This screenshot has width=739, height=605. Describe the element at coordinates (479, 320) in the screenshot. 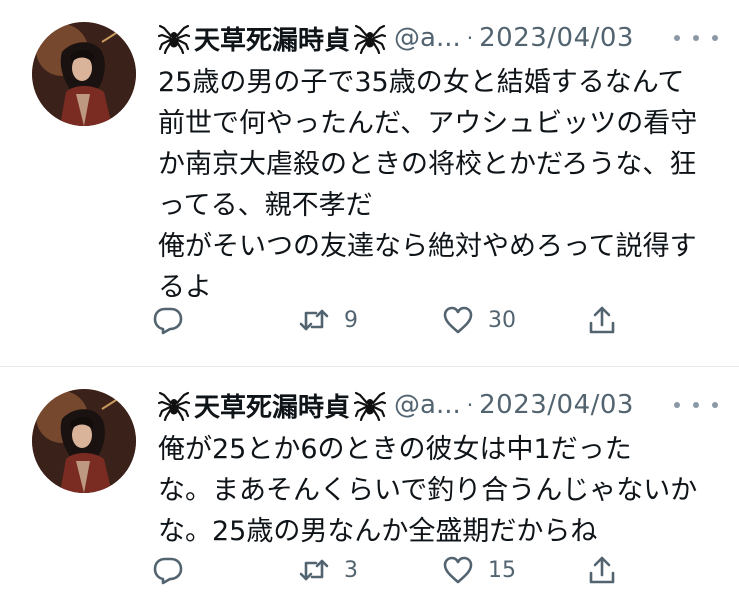

I see `like-button: 30` at that location.